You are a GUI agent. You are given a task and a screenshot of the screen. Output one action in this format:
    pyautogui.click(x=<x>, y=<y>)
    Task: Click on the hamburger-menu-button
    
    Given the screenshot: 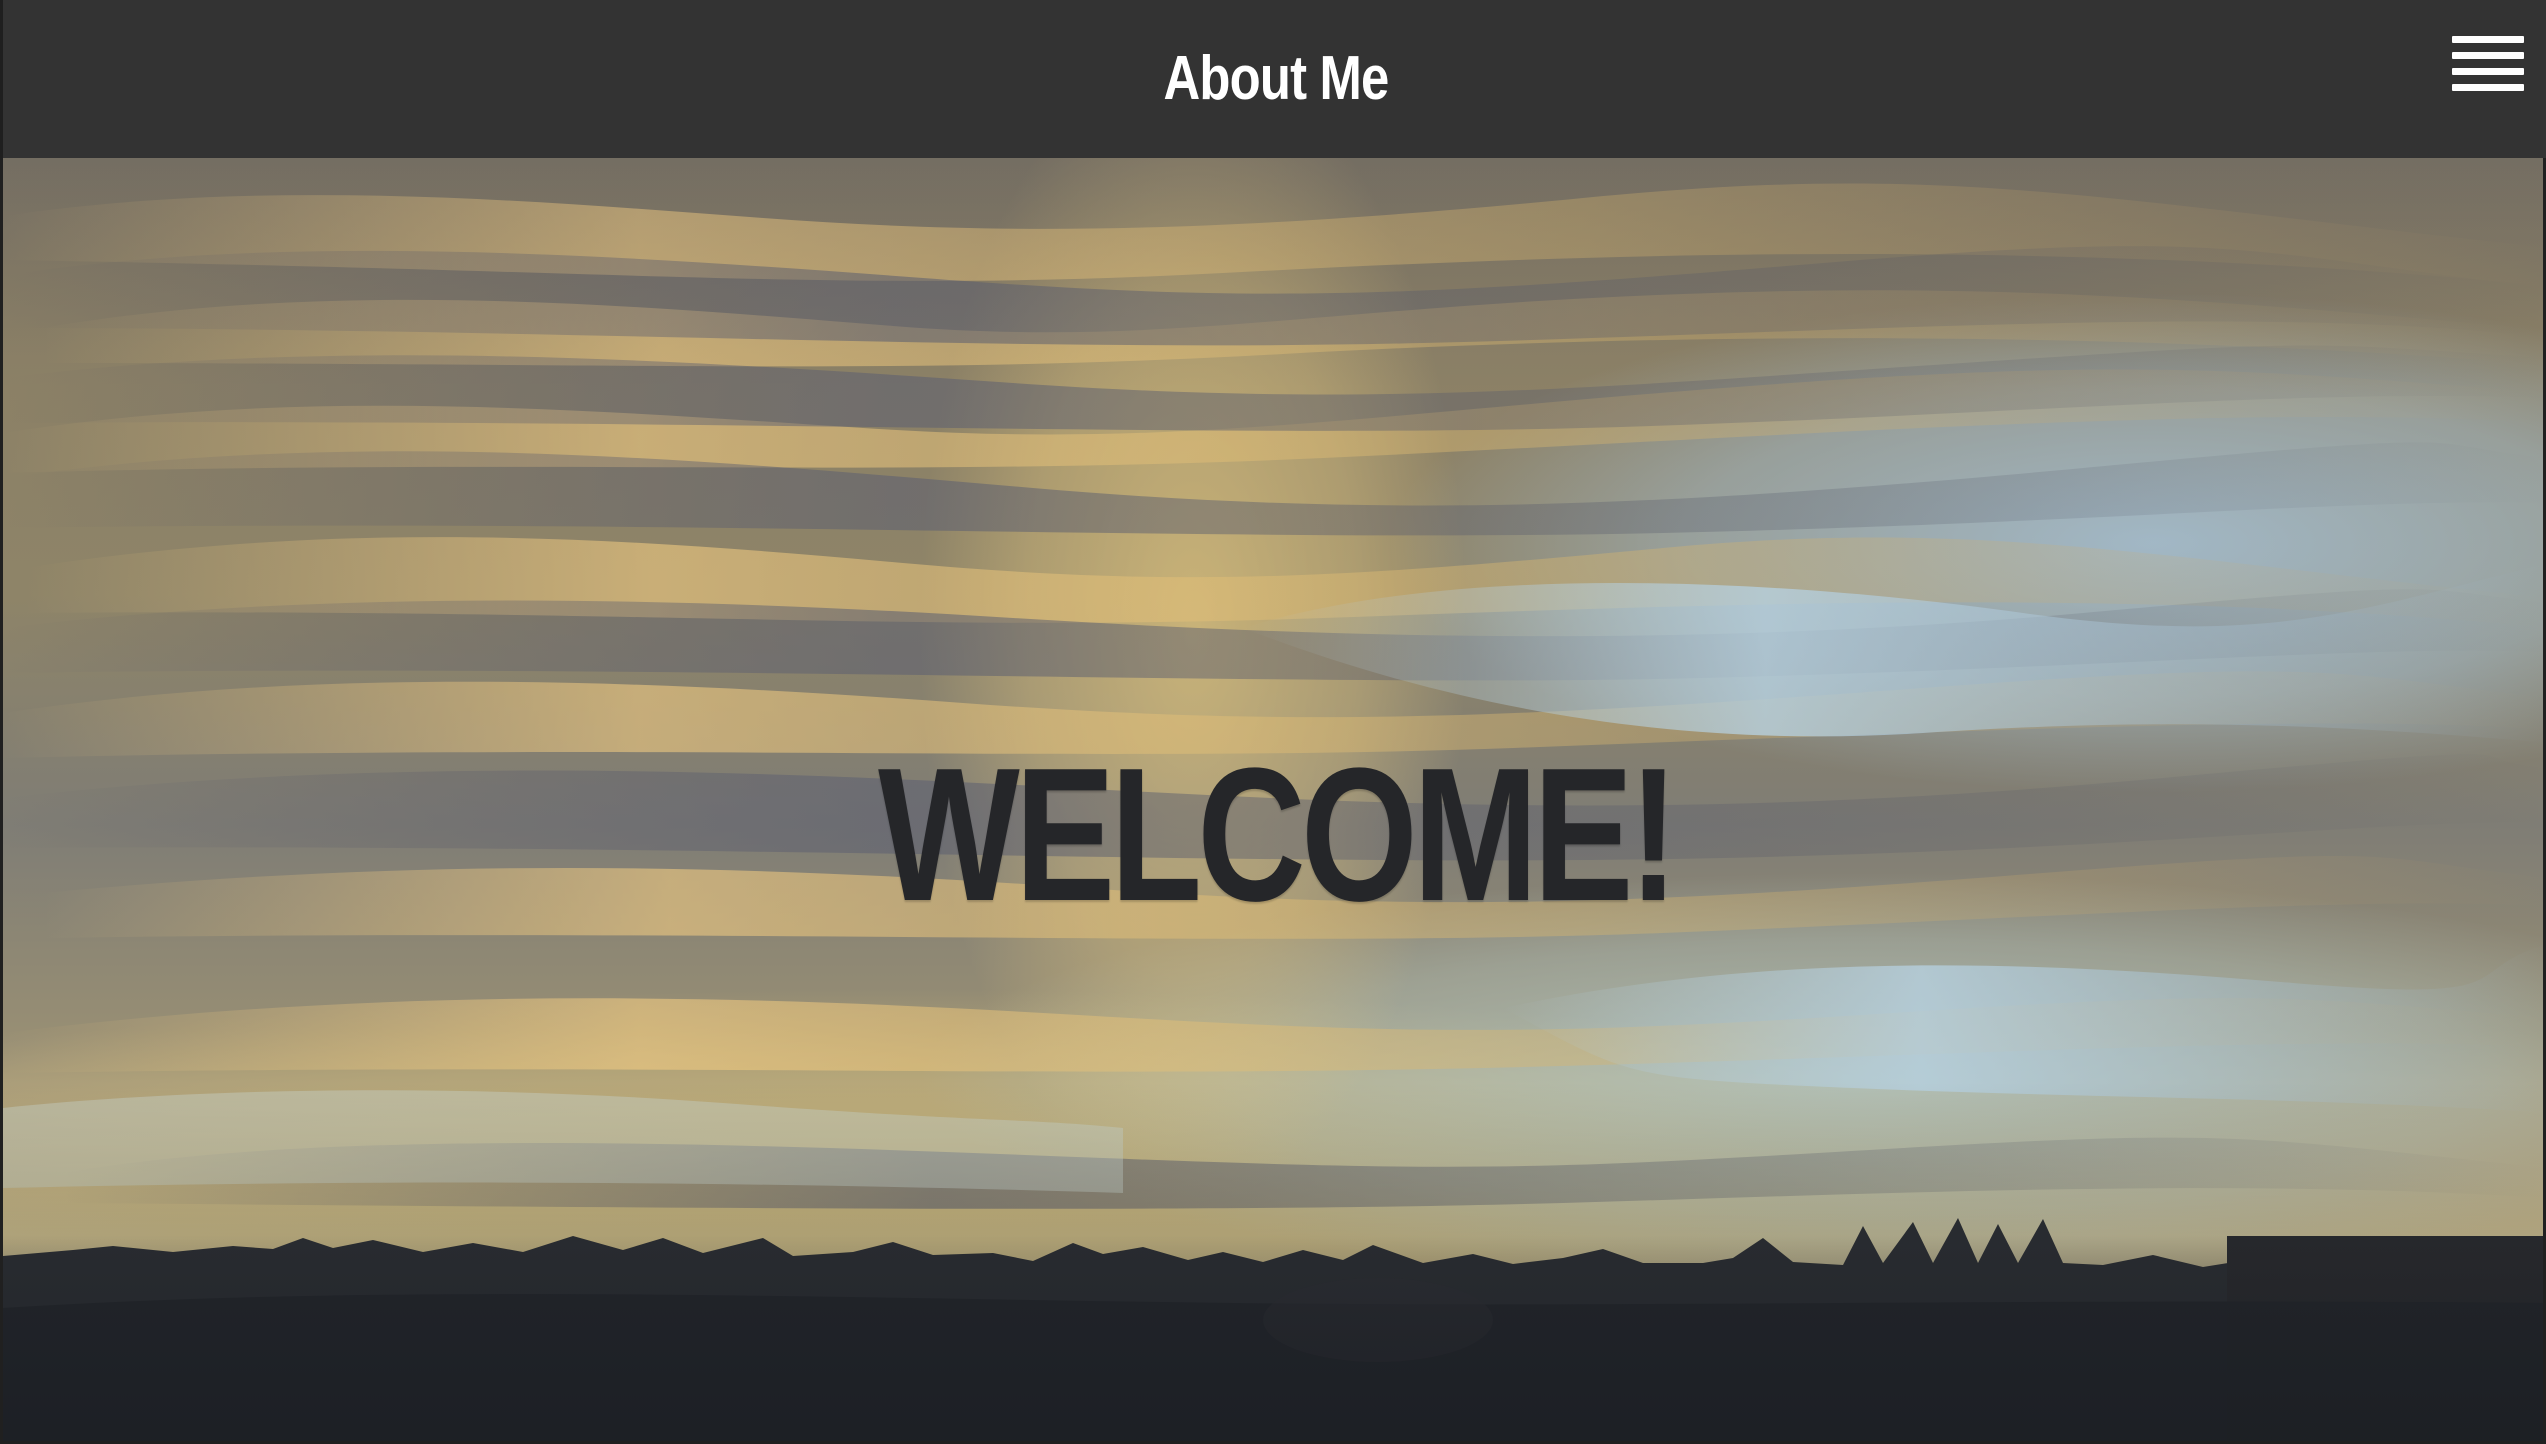 What is the action you would take?
    pyautogui.click(x=2488, y=64)
    